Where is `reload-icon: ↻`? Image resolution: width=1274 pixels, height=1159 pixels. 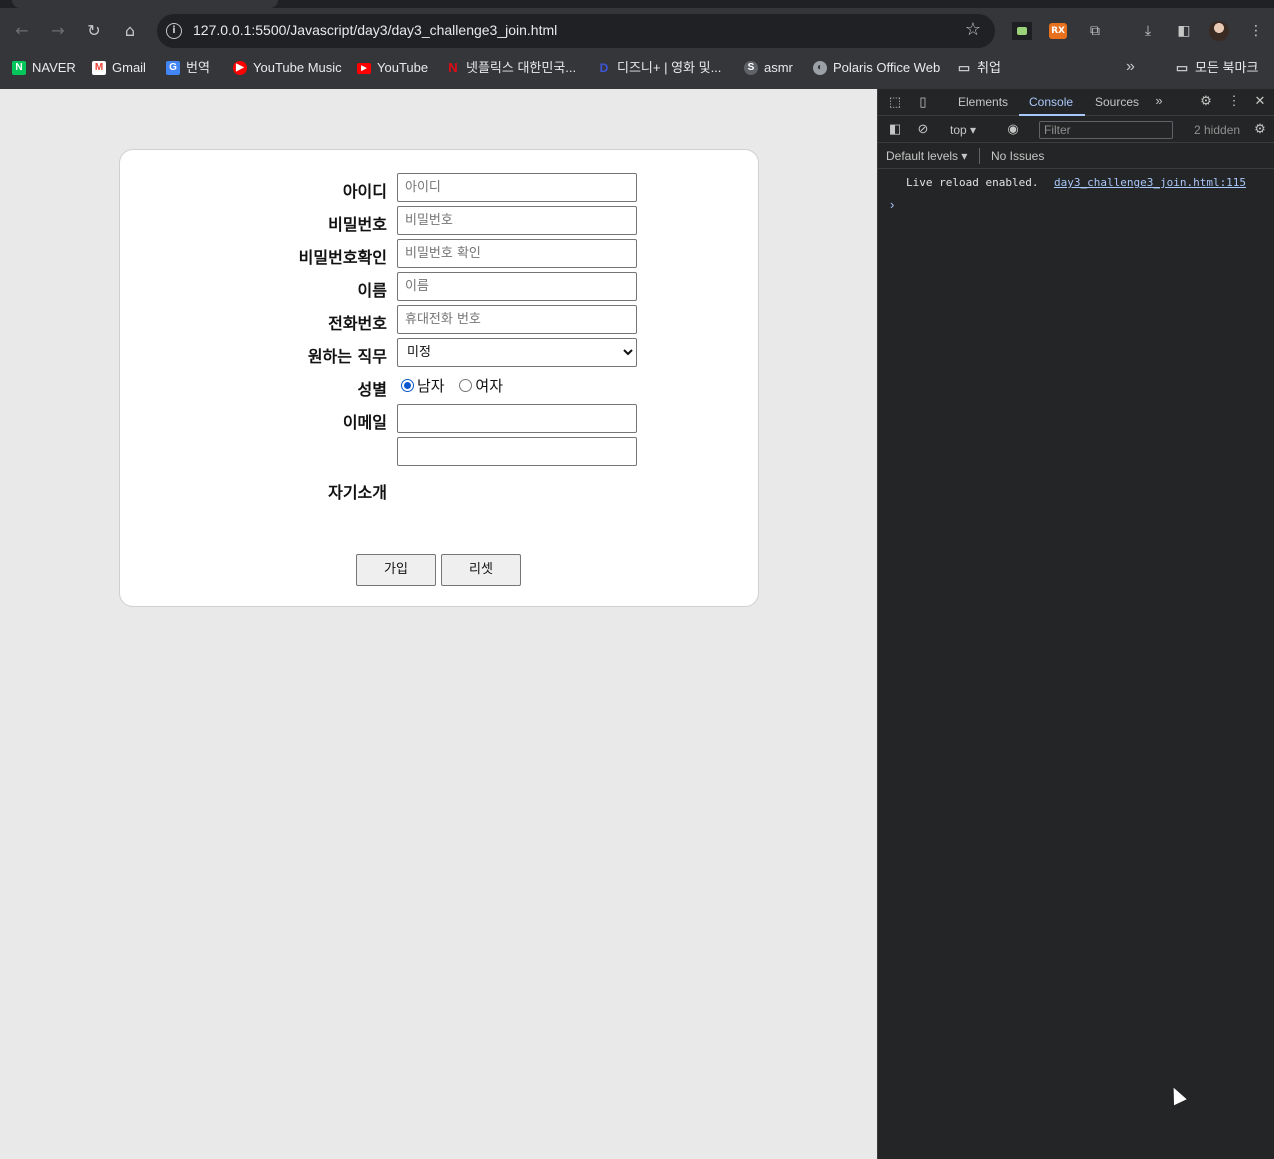
reload-icon: ↻ is located at coordinates (94, 31).